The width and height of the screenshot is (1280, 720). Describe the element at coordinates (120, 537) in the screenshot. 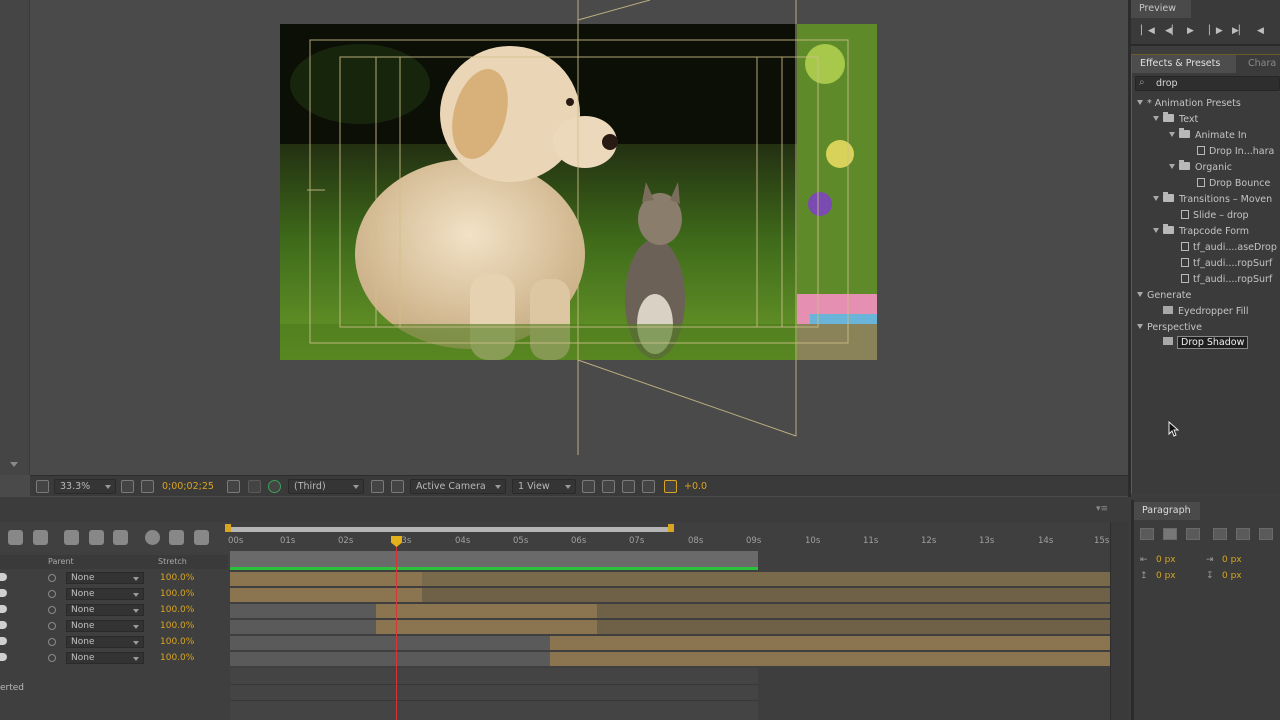

I see `frame-blending-icon` at that location.